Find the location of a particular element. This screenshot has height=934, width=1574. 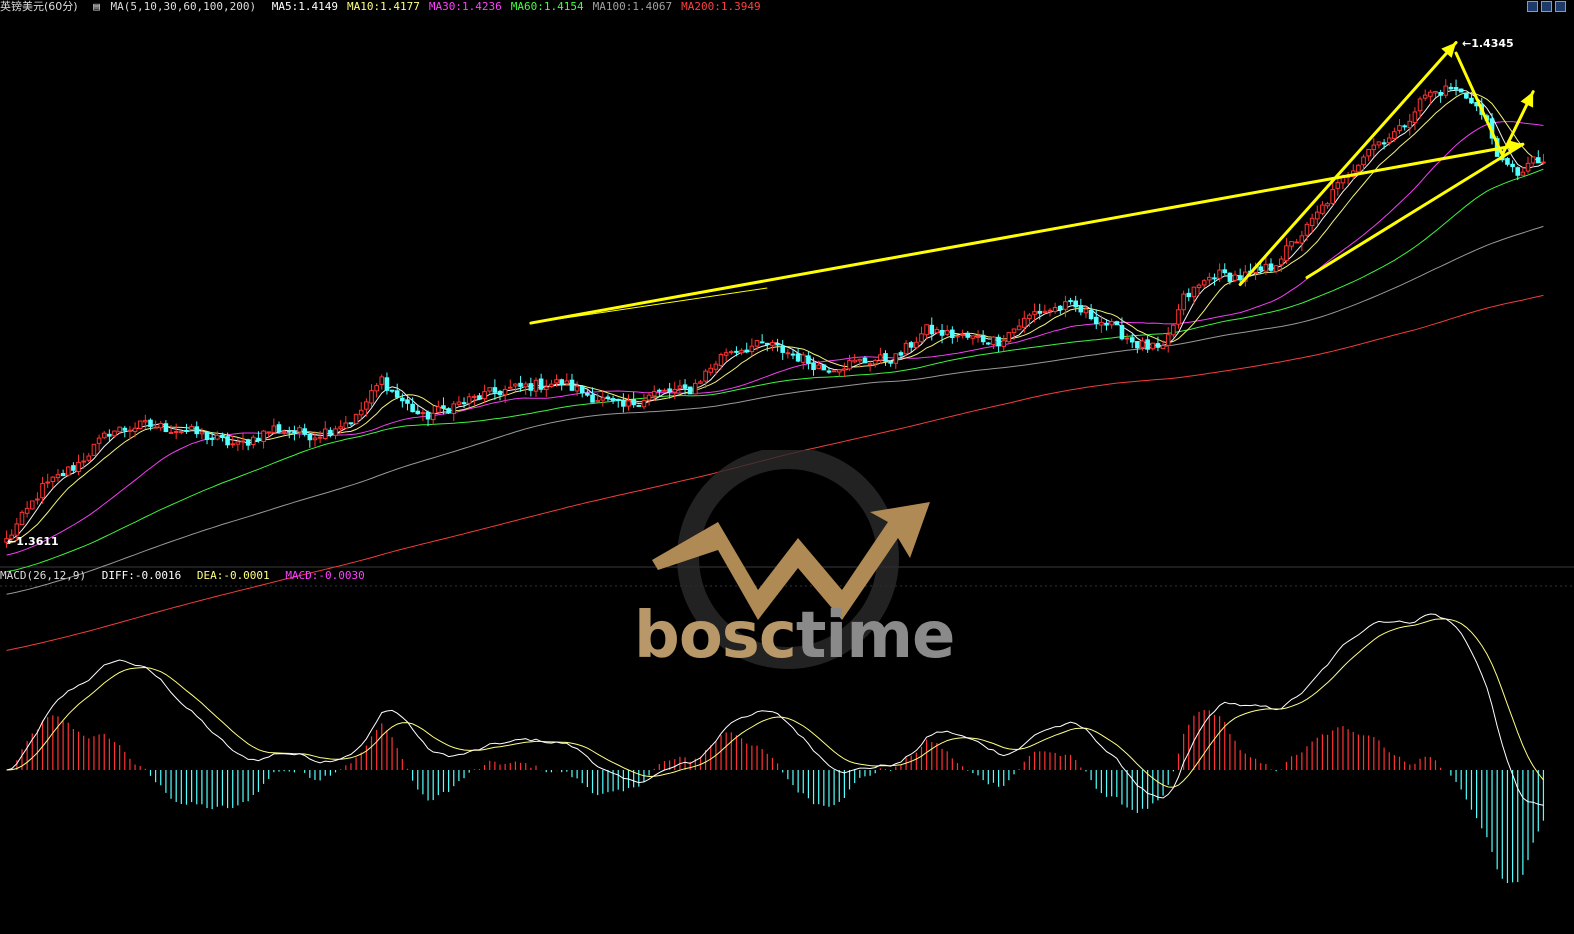

ma-item-ma30: MA30:1.4236 is located at coordinates (465, 6).